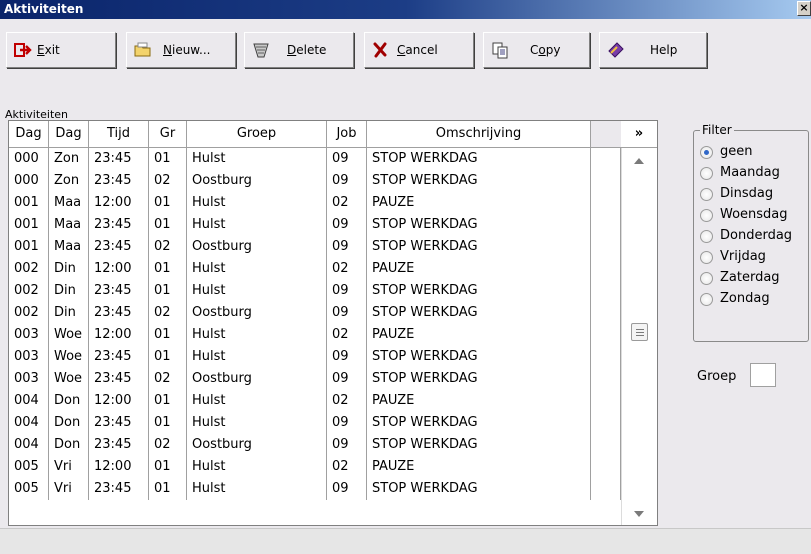  I want to click on table-row: 003 Woe 23:45 01 Hulst 09 STOP WERKDAG, so click(315, 357).